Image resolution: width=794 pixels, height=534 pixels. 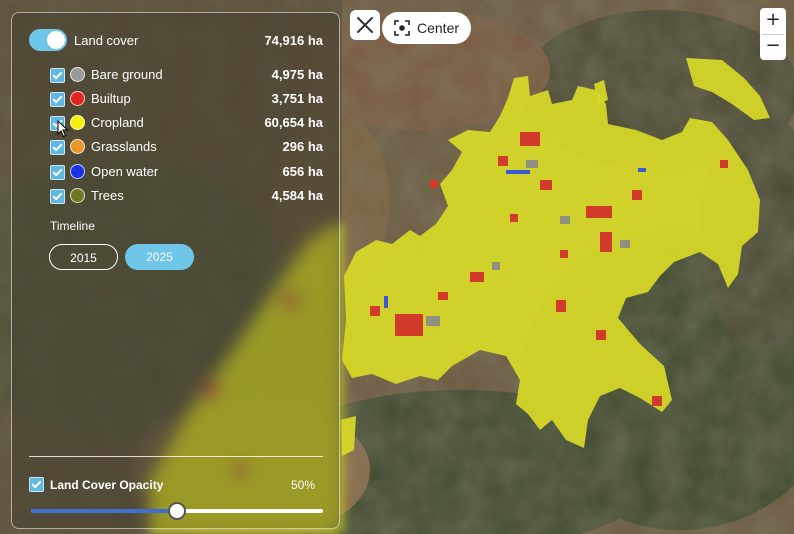 I want to click on class-value: 60,654 ha, so click(x=293, y=122).